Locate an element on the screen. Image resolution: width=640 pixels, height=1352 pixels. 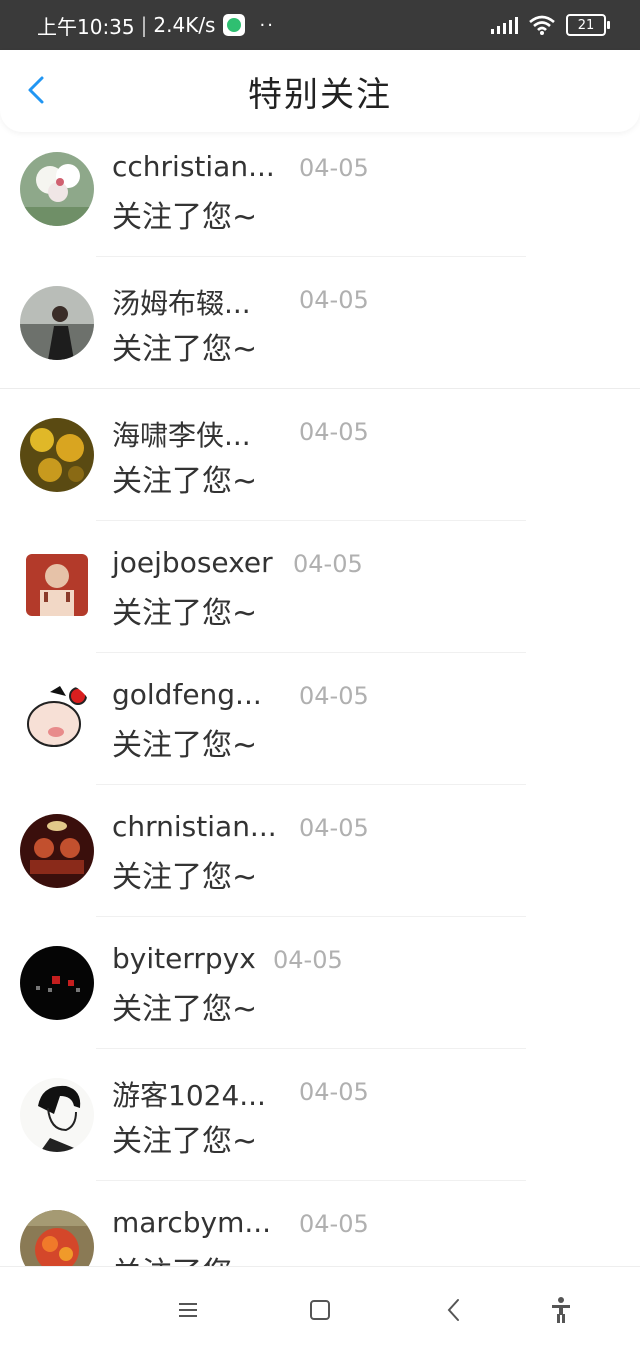
wifi-icon is located at coordinates (542, 25).